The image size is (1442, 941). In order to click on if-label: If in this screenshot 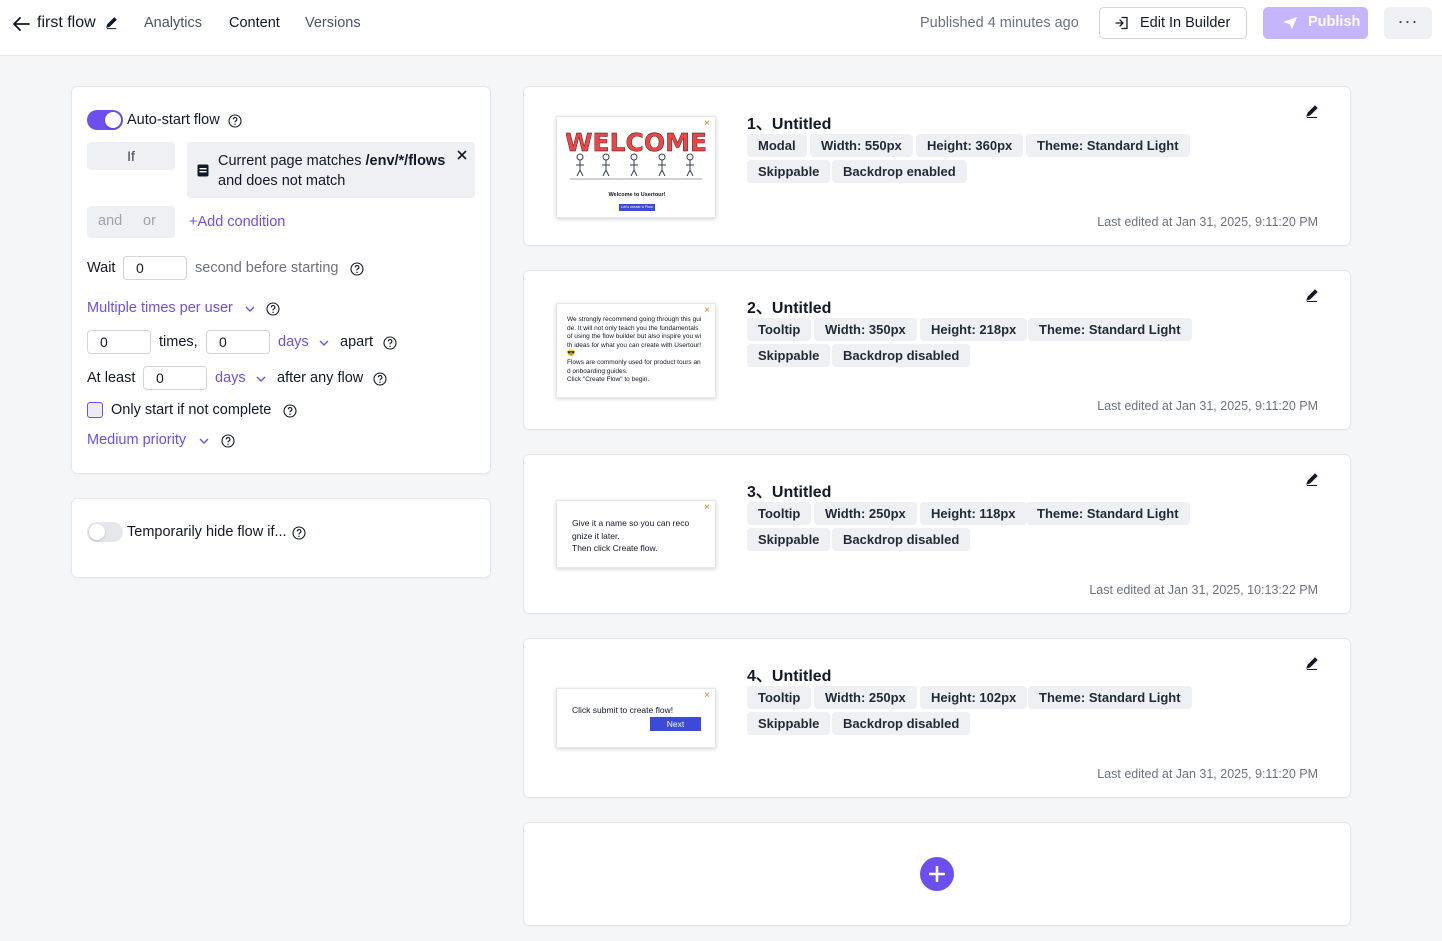, I will do `click(131, 156)`.